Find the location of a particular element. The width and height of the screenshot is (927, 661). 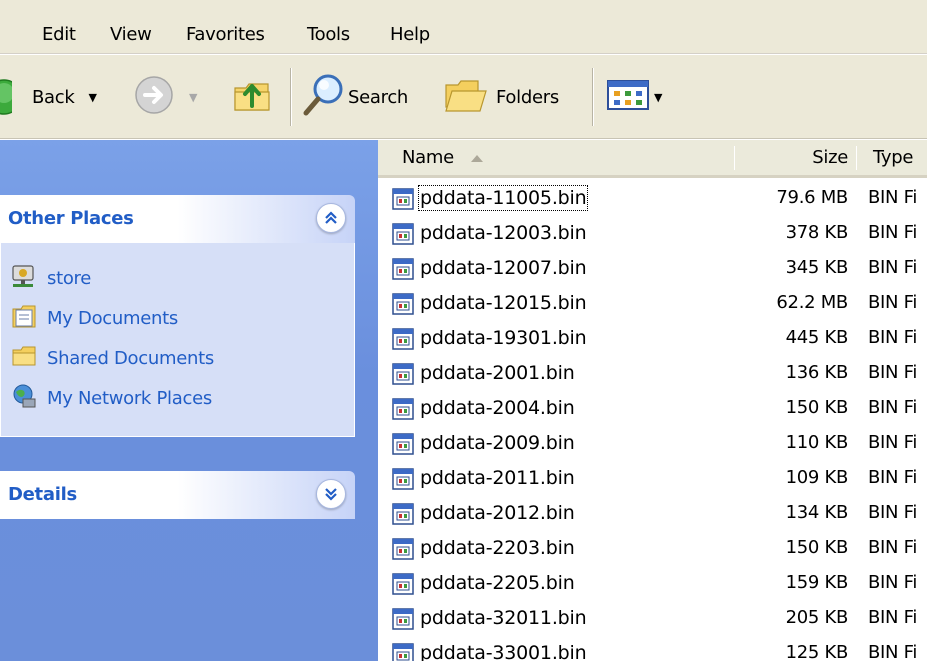

table-row: pddata-2009.bin 110 KB BIN Fi is located at coordinates (652, 444).